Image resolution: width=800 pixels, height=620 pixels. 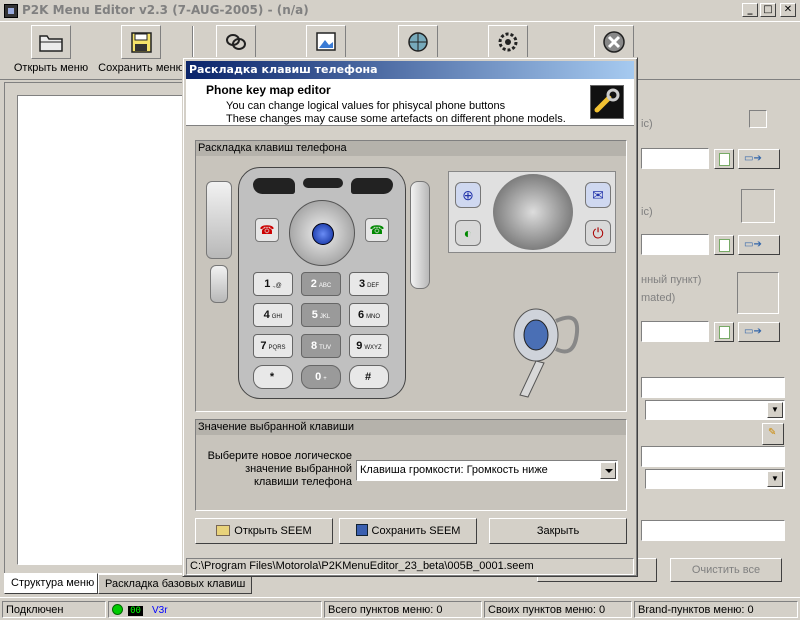 I want to click on save-seem-button: Сохранить SEEM, so click(x=408, y=531).